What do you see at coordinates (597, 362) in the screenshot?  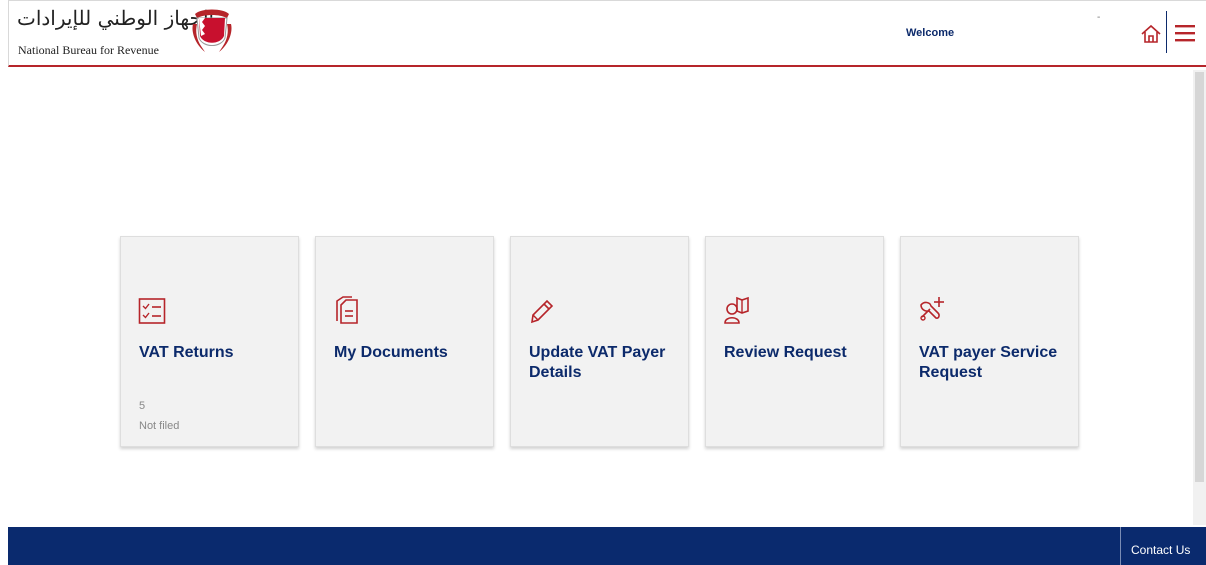 I see `tile-label: Update VAT Payer Details` at bounding box center [597, 362].